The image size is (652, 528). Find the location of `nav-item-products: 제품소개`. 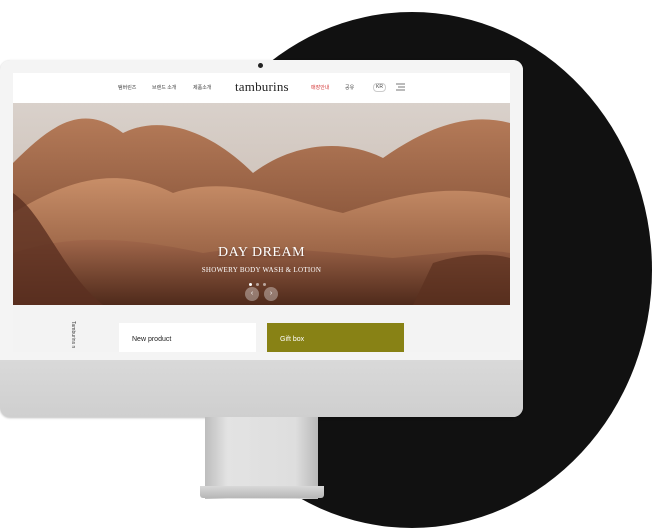

nav-item-products: 제품소개 is located at coordinates (202, 87).